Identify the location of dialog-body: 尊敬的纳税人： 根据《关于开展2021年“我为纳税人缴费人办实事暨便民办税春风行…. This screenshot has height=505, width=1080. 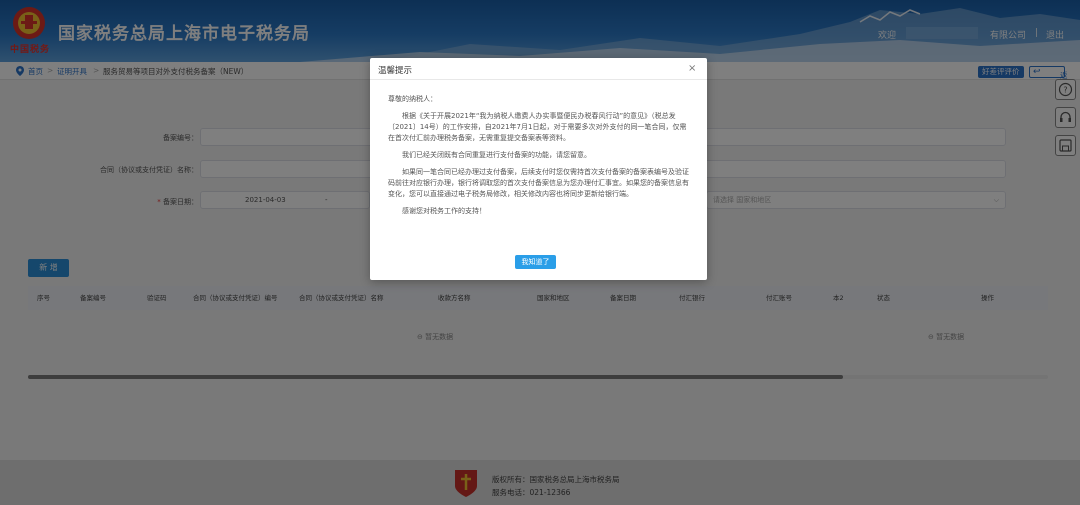
(540, 158).